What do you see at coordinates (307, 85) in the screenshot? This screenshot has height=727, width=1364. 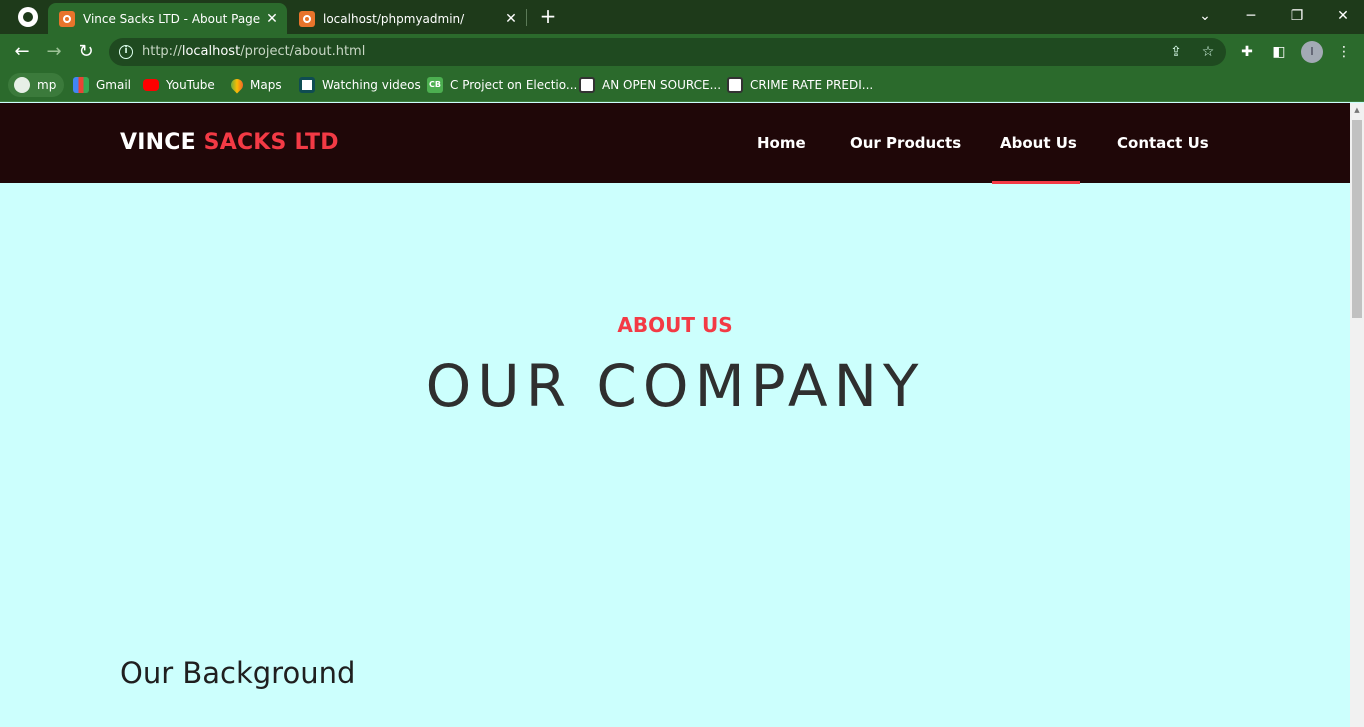 I see `drop-icon` at bounding box center [307, 85].